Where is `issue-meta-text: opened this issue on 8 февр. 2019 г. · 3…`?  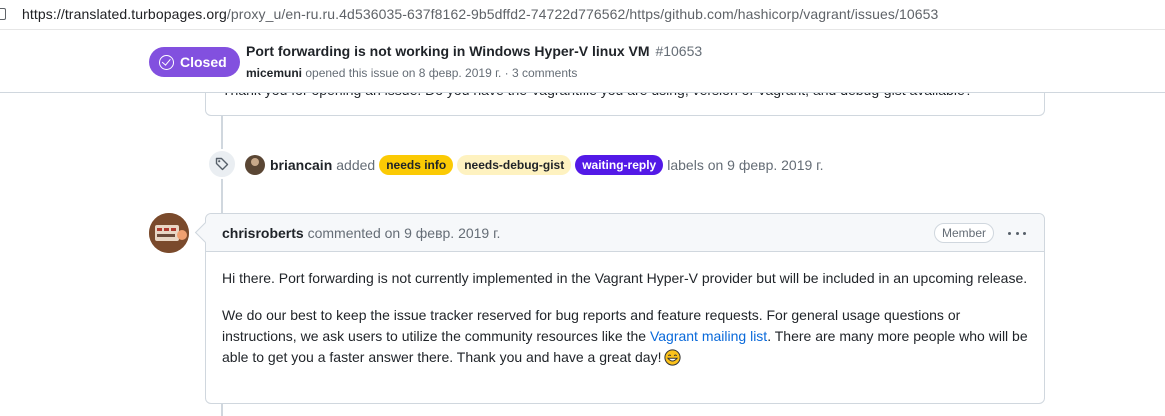
issue-meta-text: opened this issue on 8 февр. 2019 г. · 3… is located at coordinates (441, 73).